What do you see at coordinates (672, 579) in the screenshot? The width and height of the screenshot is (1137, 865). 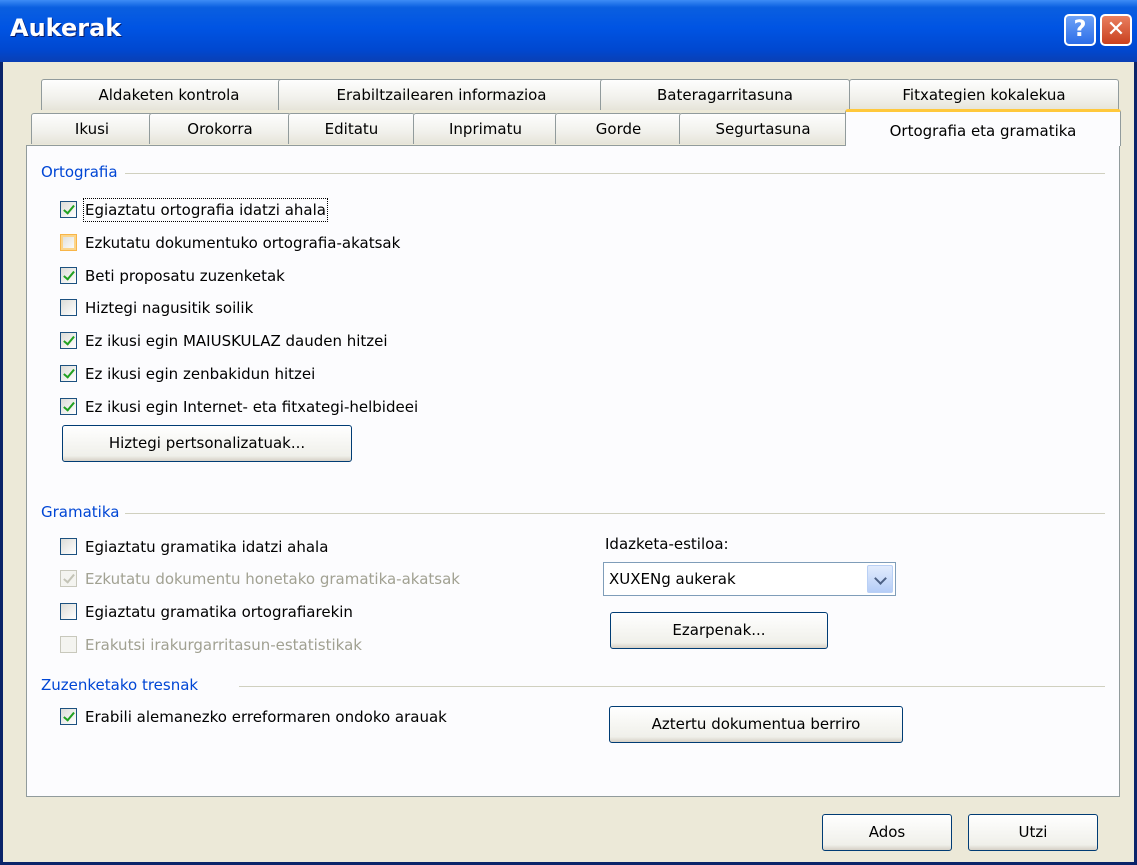 I see `writing-style-value: XUXENg aukerak` at bounding box center [672, 579].